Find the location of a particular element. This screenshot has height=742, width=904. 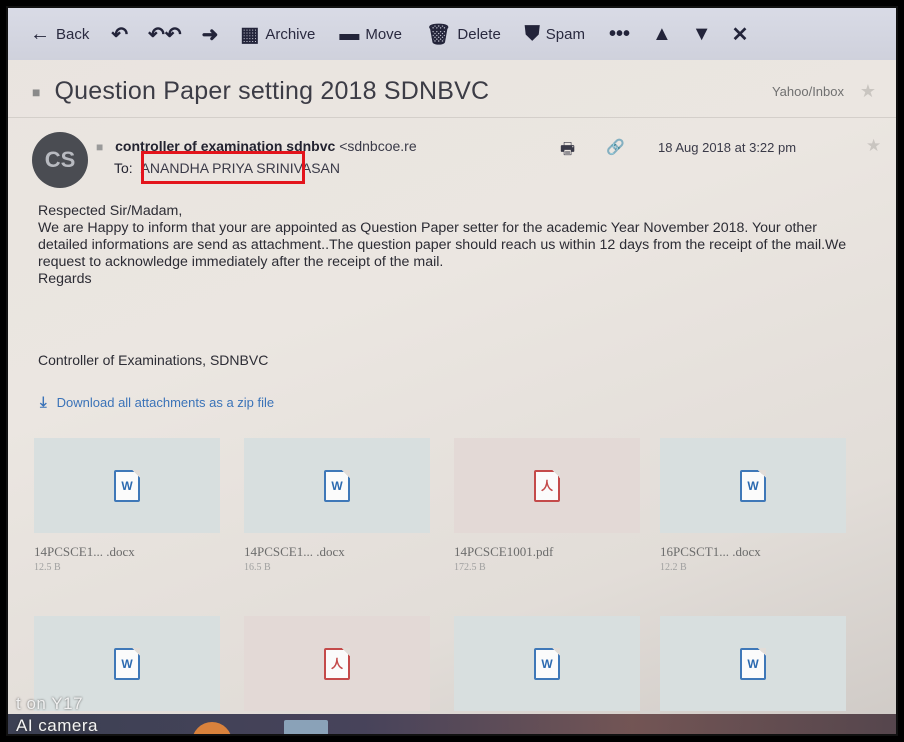

camera-watermark-model: t on Y17 is located at coordinates (50, 703).